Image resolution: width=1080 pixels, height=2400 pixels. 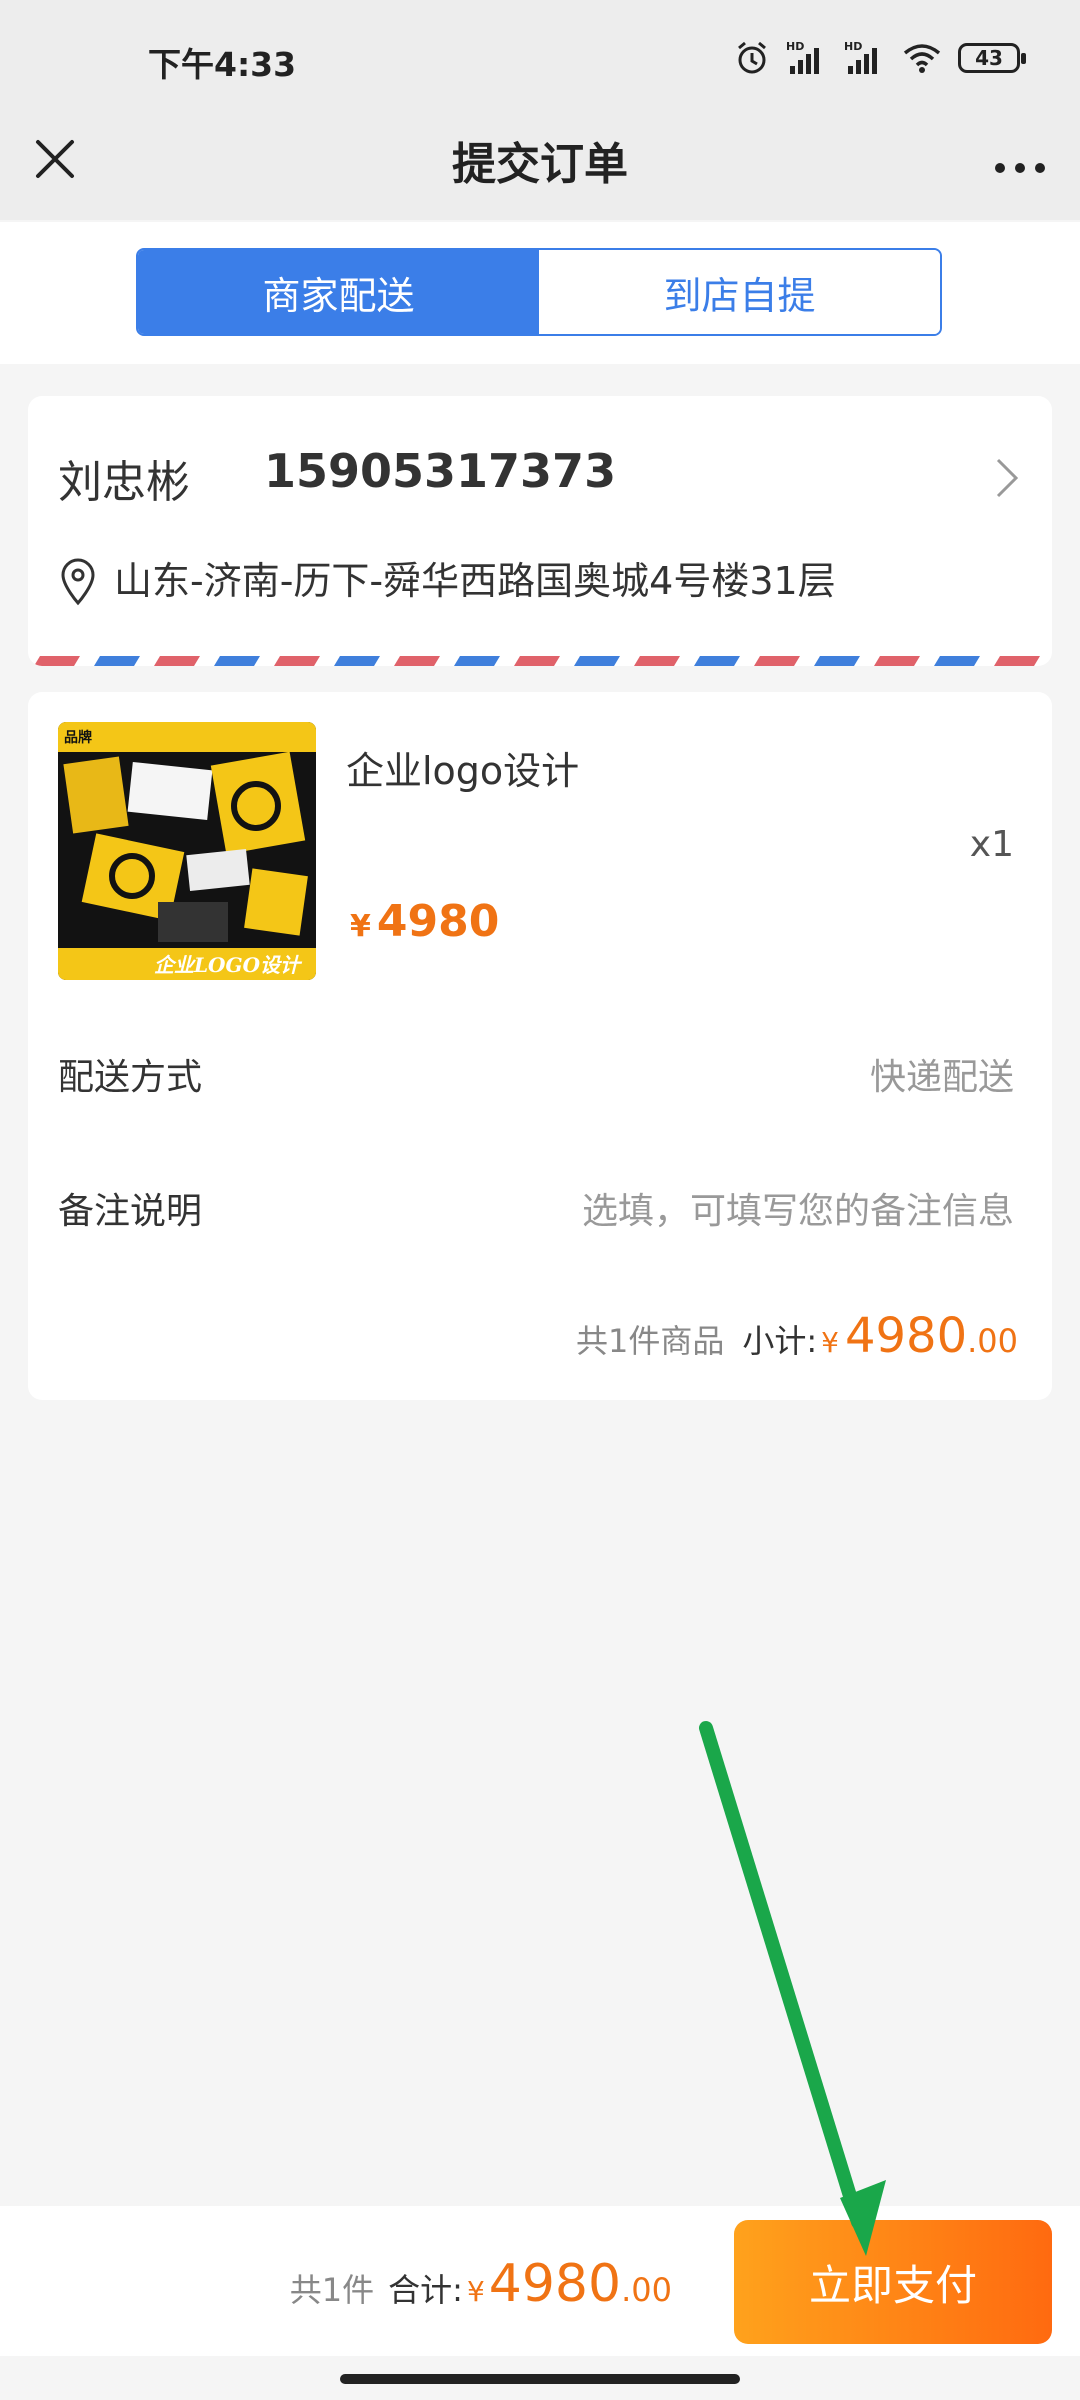 I want to click on delivery-tabs: 商家配送 到店自提, so click(x=539, y=292).